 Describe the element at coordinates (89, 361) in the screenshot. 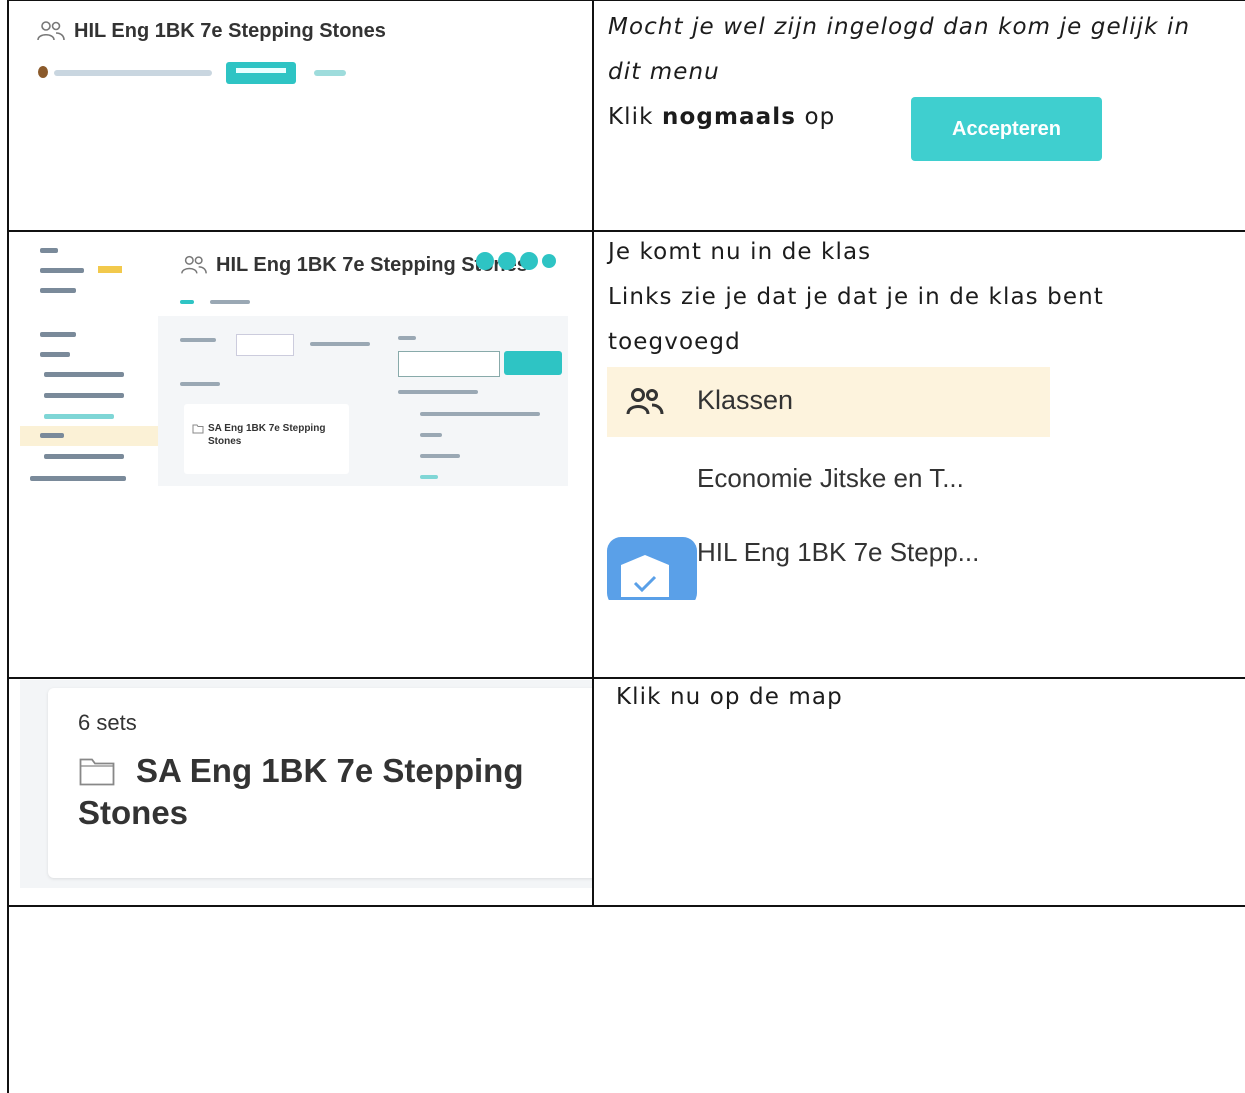

I see `screenshot-sidebar` at that location.